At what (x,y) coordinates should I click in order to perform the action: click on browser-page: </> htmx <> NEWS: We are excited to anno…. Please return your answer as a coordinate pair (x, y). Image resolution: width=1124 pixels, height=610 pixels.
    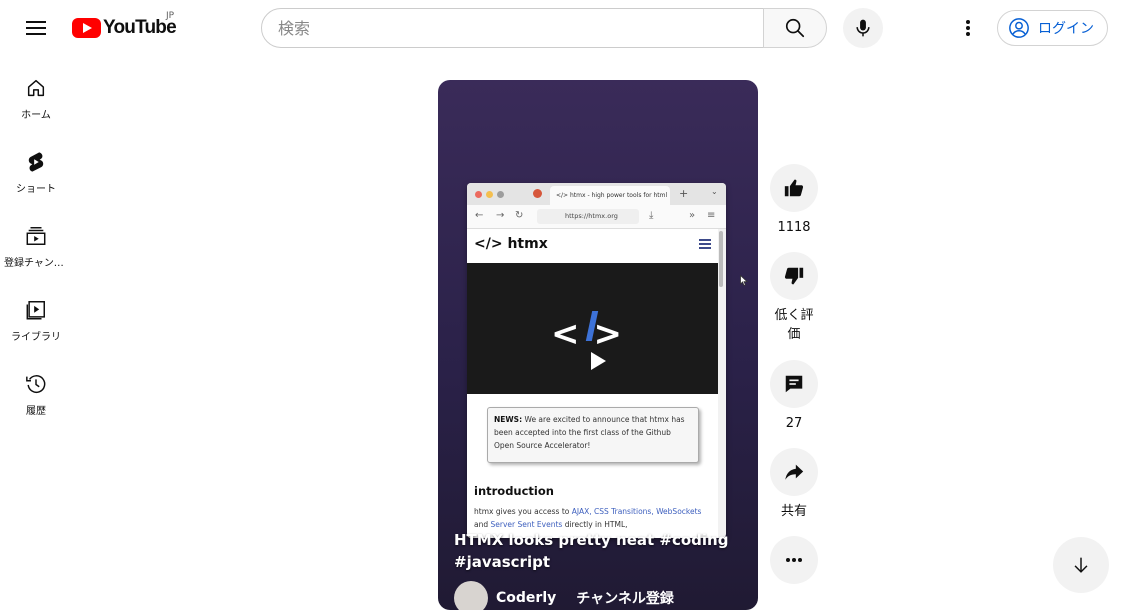
    Looking at the image, I should click on (592, 383).